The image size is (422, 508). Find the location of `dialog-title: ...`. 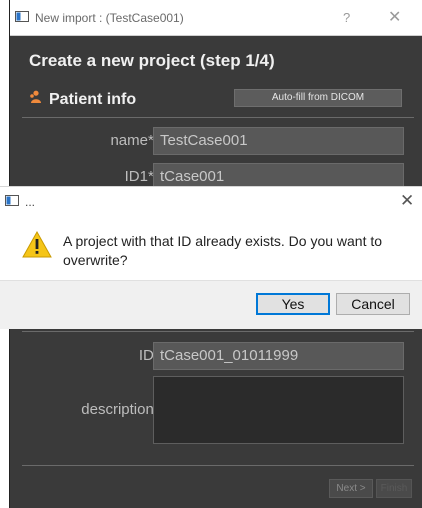

dialog-title: ... is located at coordinates (30, 202).